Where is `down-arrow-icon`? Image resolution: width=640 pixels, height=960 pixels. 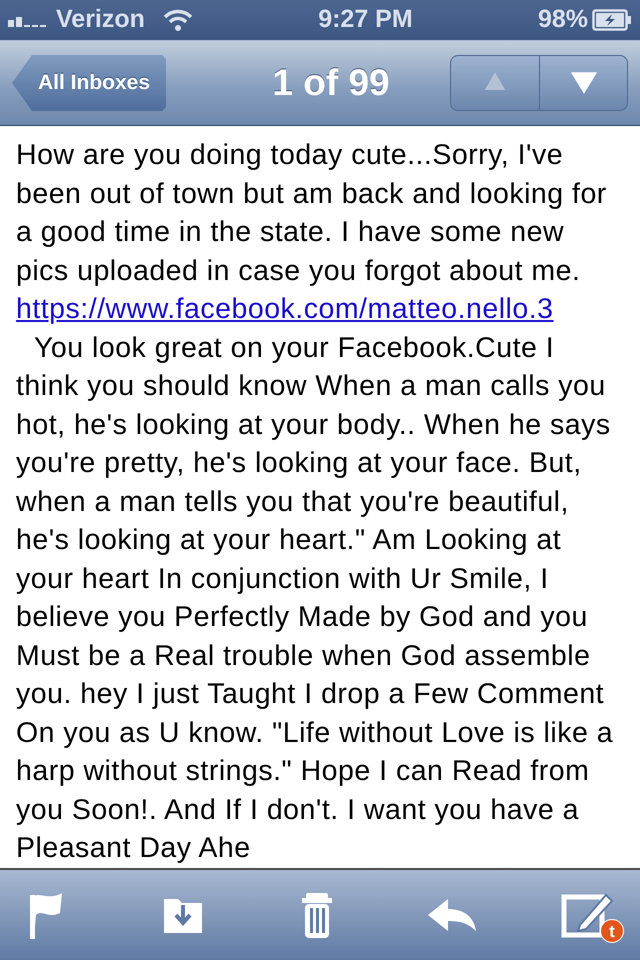
down-arrow-icon is located at coordinates (583, 83).